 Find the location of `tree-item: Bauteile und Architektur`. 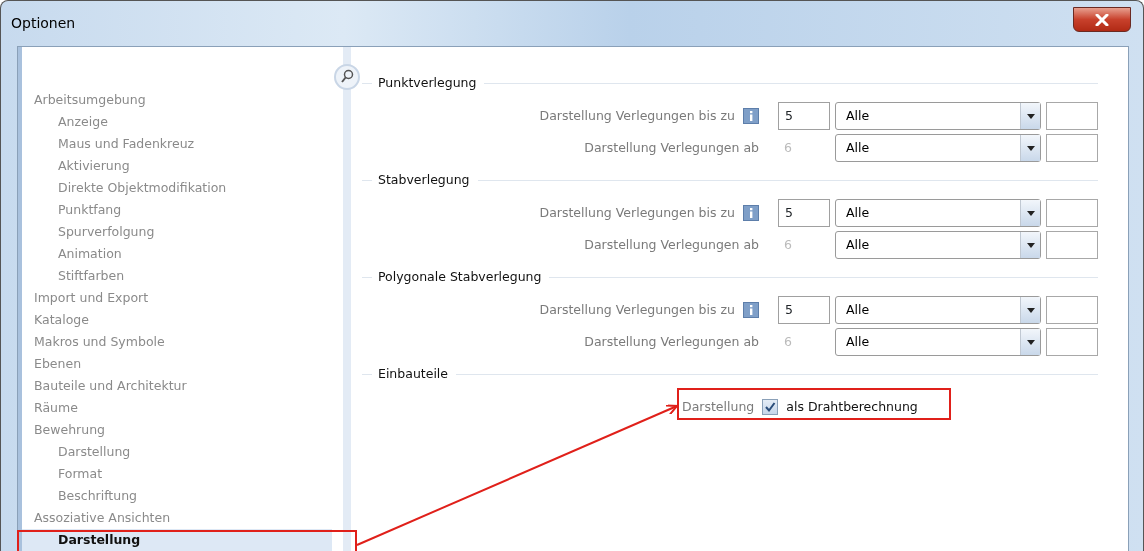

tree-item: Bauteile und Architektur is located at coordinates (177, 386).